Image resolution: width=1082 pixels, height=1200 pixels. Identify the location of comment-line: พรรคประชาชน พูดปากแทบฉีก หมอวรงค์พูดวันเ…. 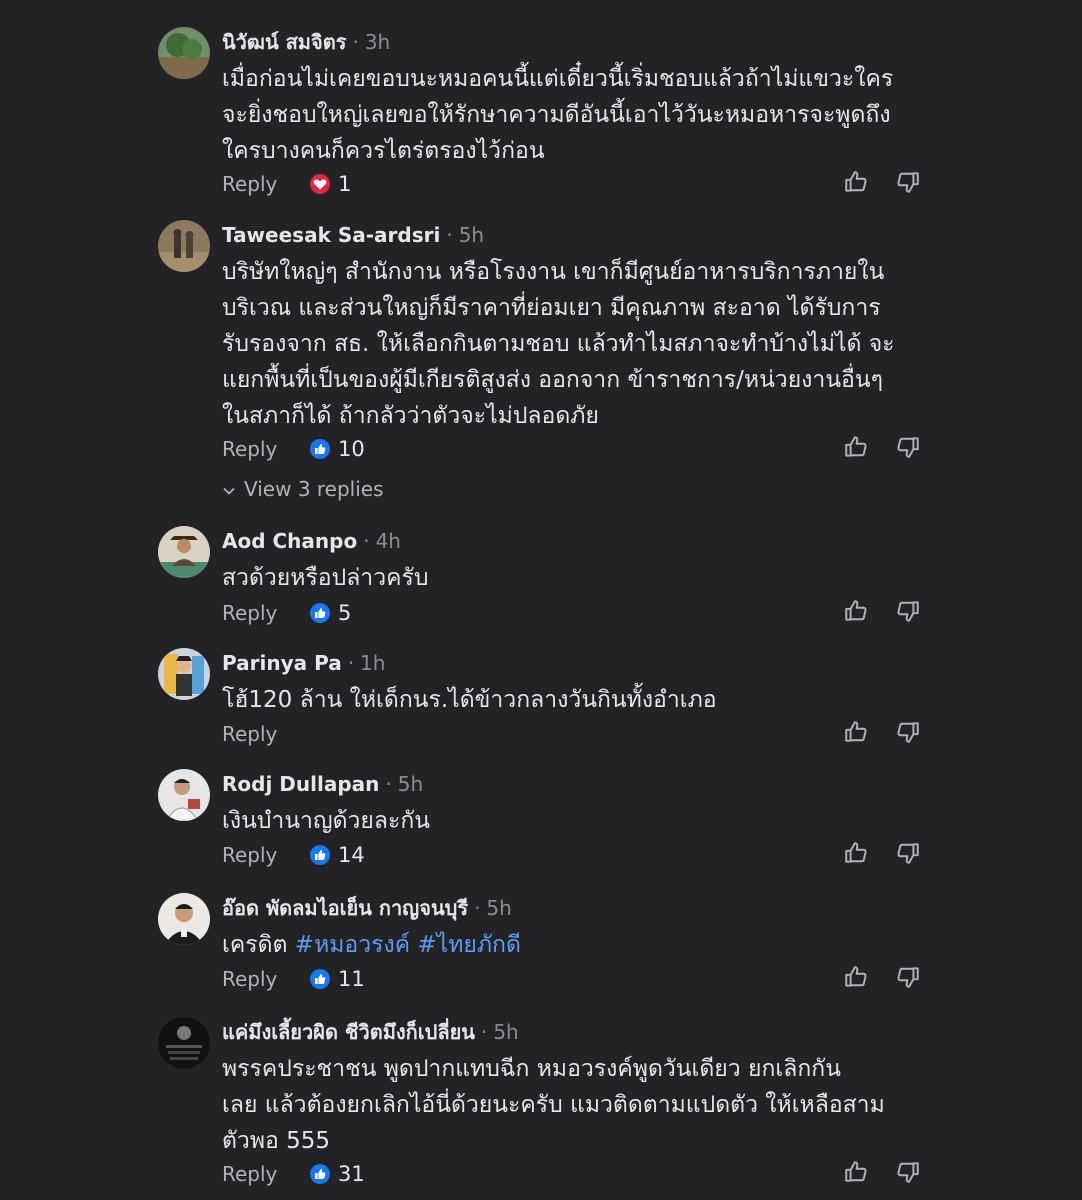
(531, 1069).